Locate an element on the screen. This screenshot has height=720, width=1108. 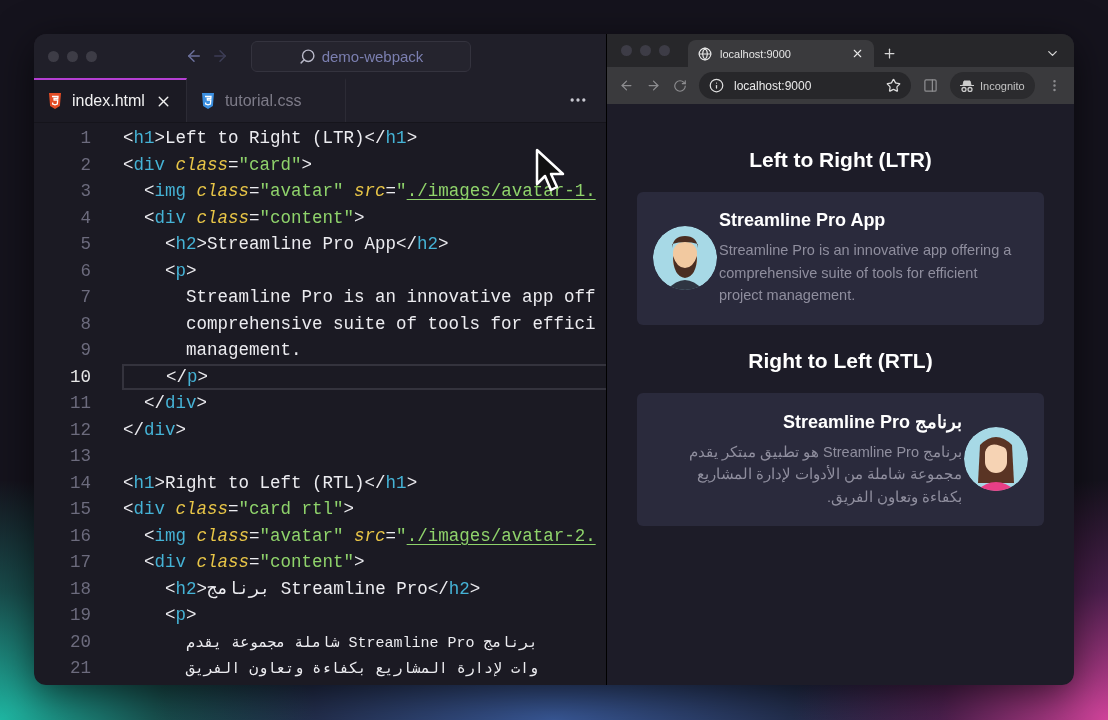
line-number: 20 is located at coordinates (80, 641).